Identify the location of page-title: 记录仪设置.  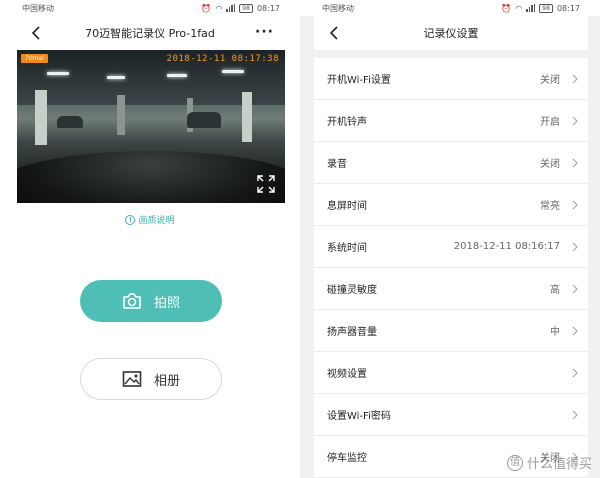
(451, 33).